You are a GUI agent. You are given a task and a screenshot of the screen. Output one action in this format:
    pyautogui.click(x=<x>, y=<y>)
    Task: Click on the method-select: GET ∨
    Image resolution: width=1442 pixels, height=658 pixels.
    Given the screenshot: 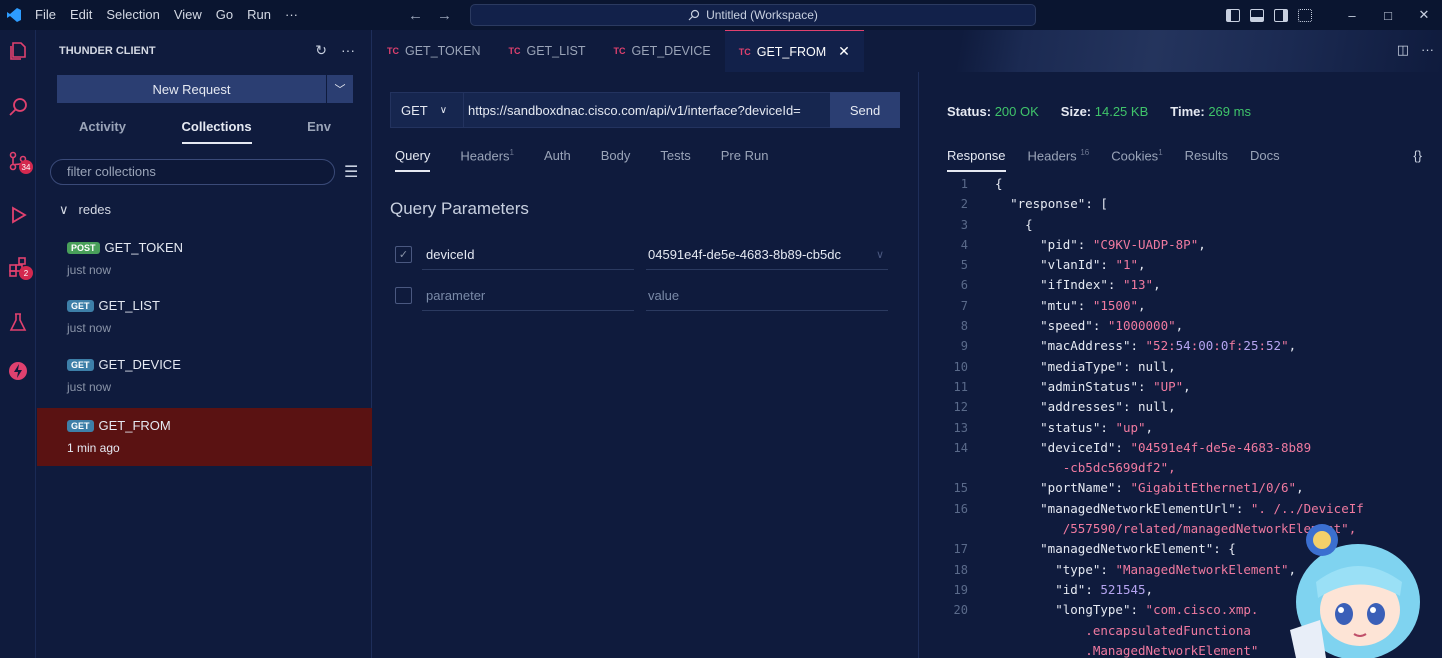 What is the action you would take?
    pyautogui.click(x=427, y=110)
    